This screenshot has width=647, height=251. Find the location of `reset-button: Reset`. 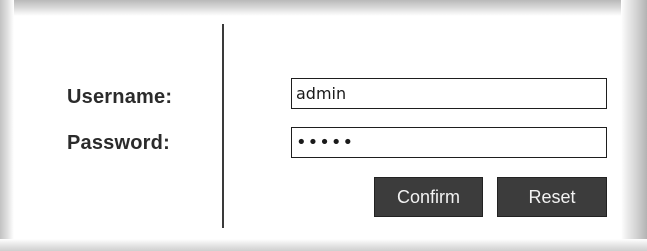

reset-button: Reset is located at coordinates (552, 197).